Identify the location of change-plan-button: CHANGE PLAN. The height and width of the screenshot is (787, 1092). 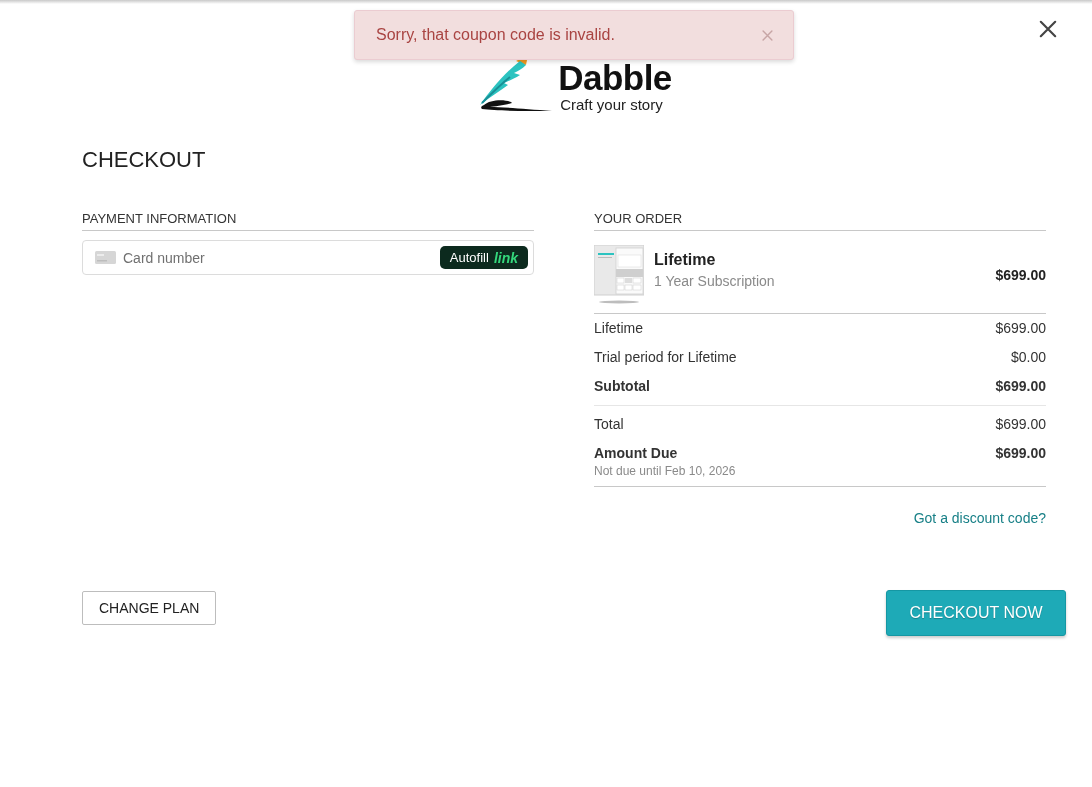
(149, 608).